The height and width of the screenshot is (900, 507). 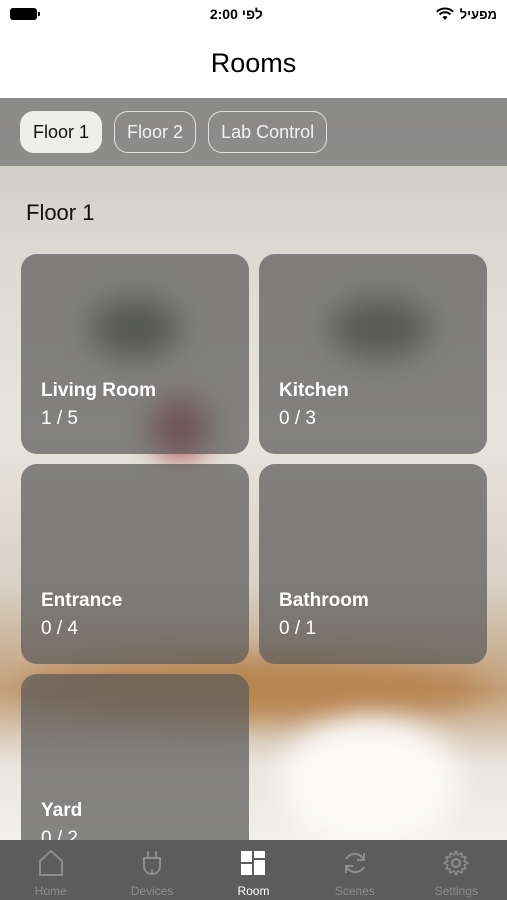 I want to click on grid-icon, so click(x=253, y=863).